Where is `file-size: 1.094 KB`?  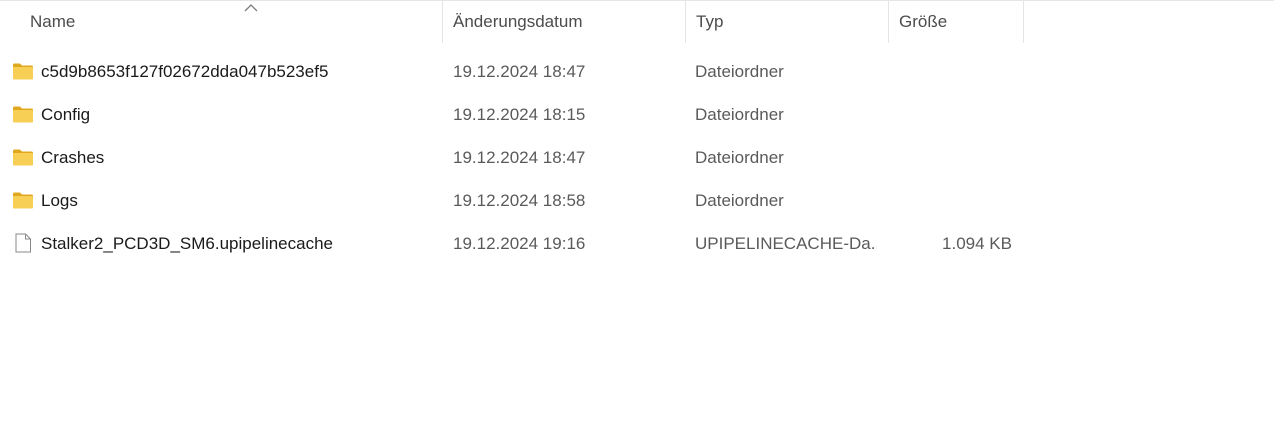 file-size: 1.094 KB is located at coordinates (977, 243).